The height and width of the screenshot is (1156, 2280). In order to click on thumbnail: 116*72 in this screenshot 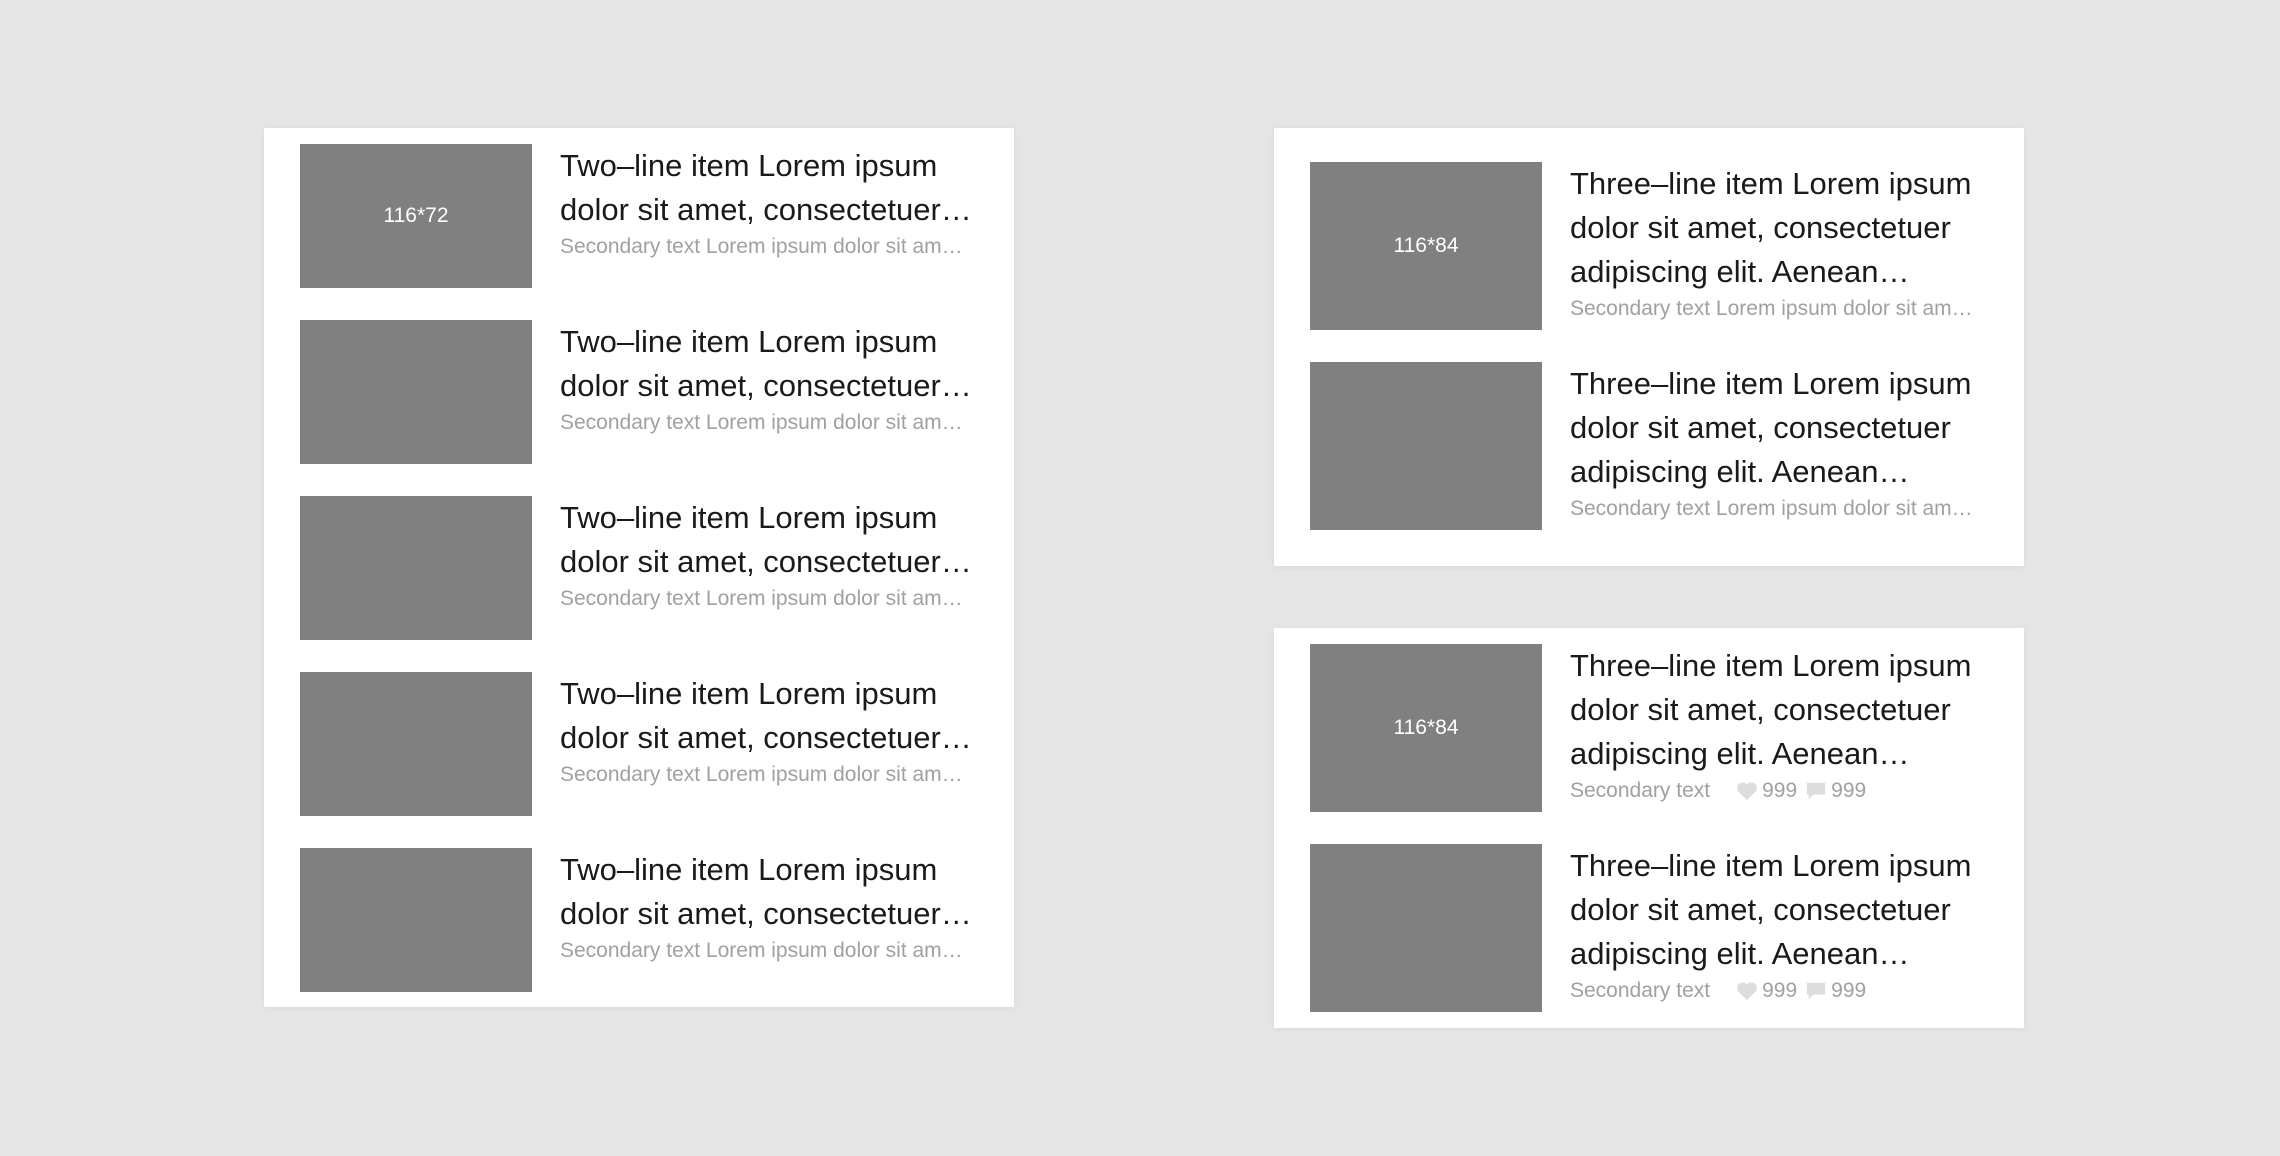, I will do `click(416, 216)`.